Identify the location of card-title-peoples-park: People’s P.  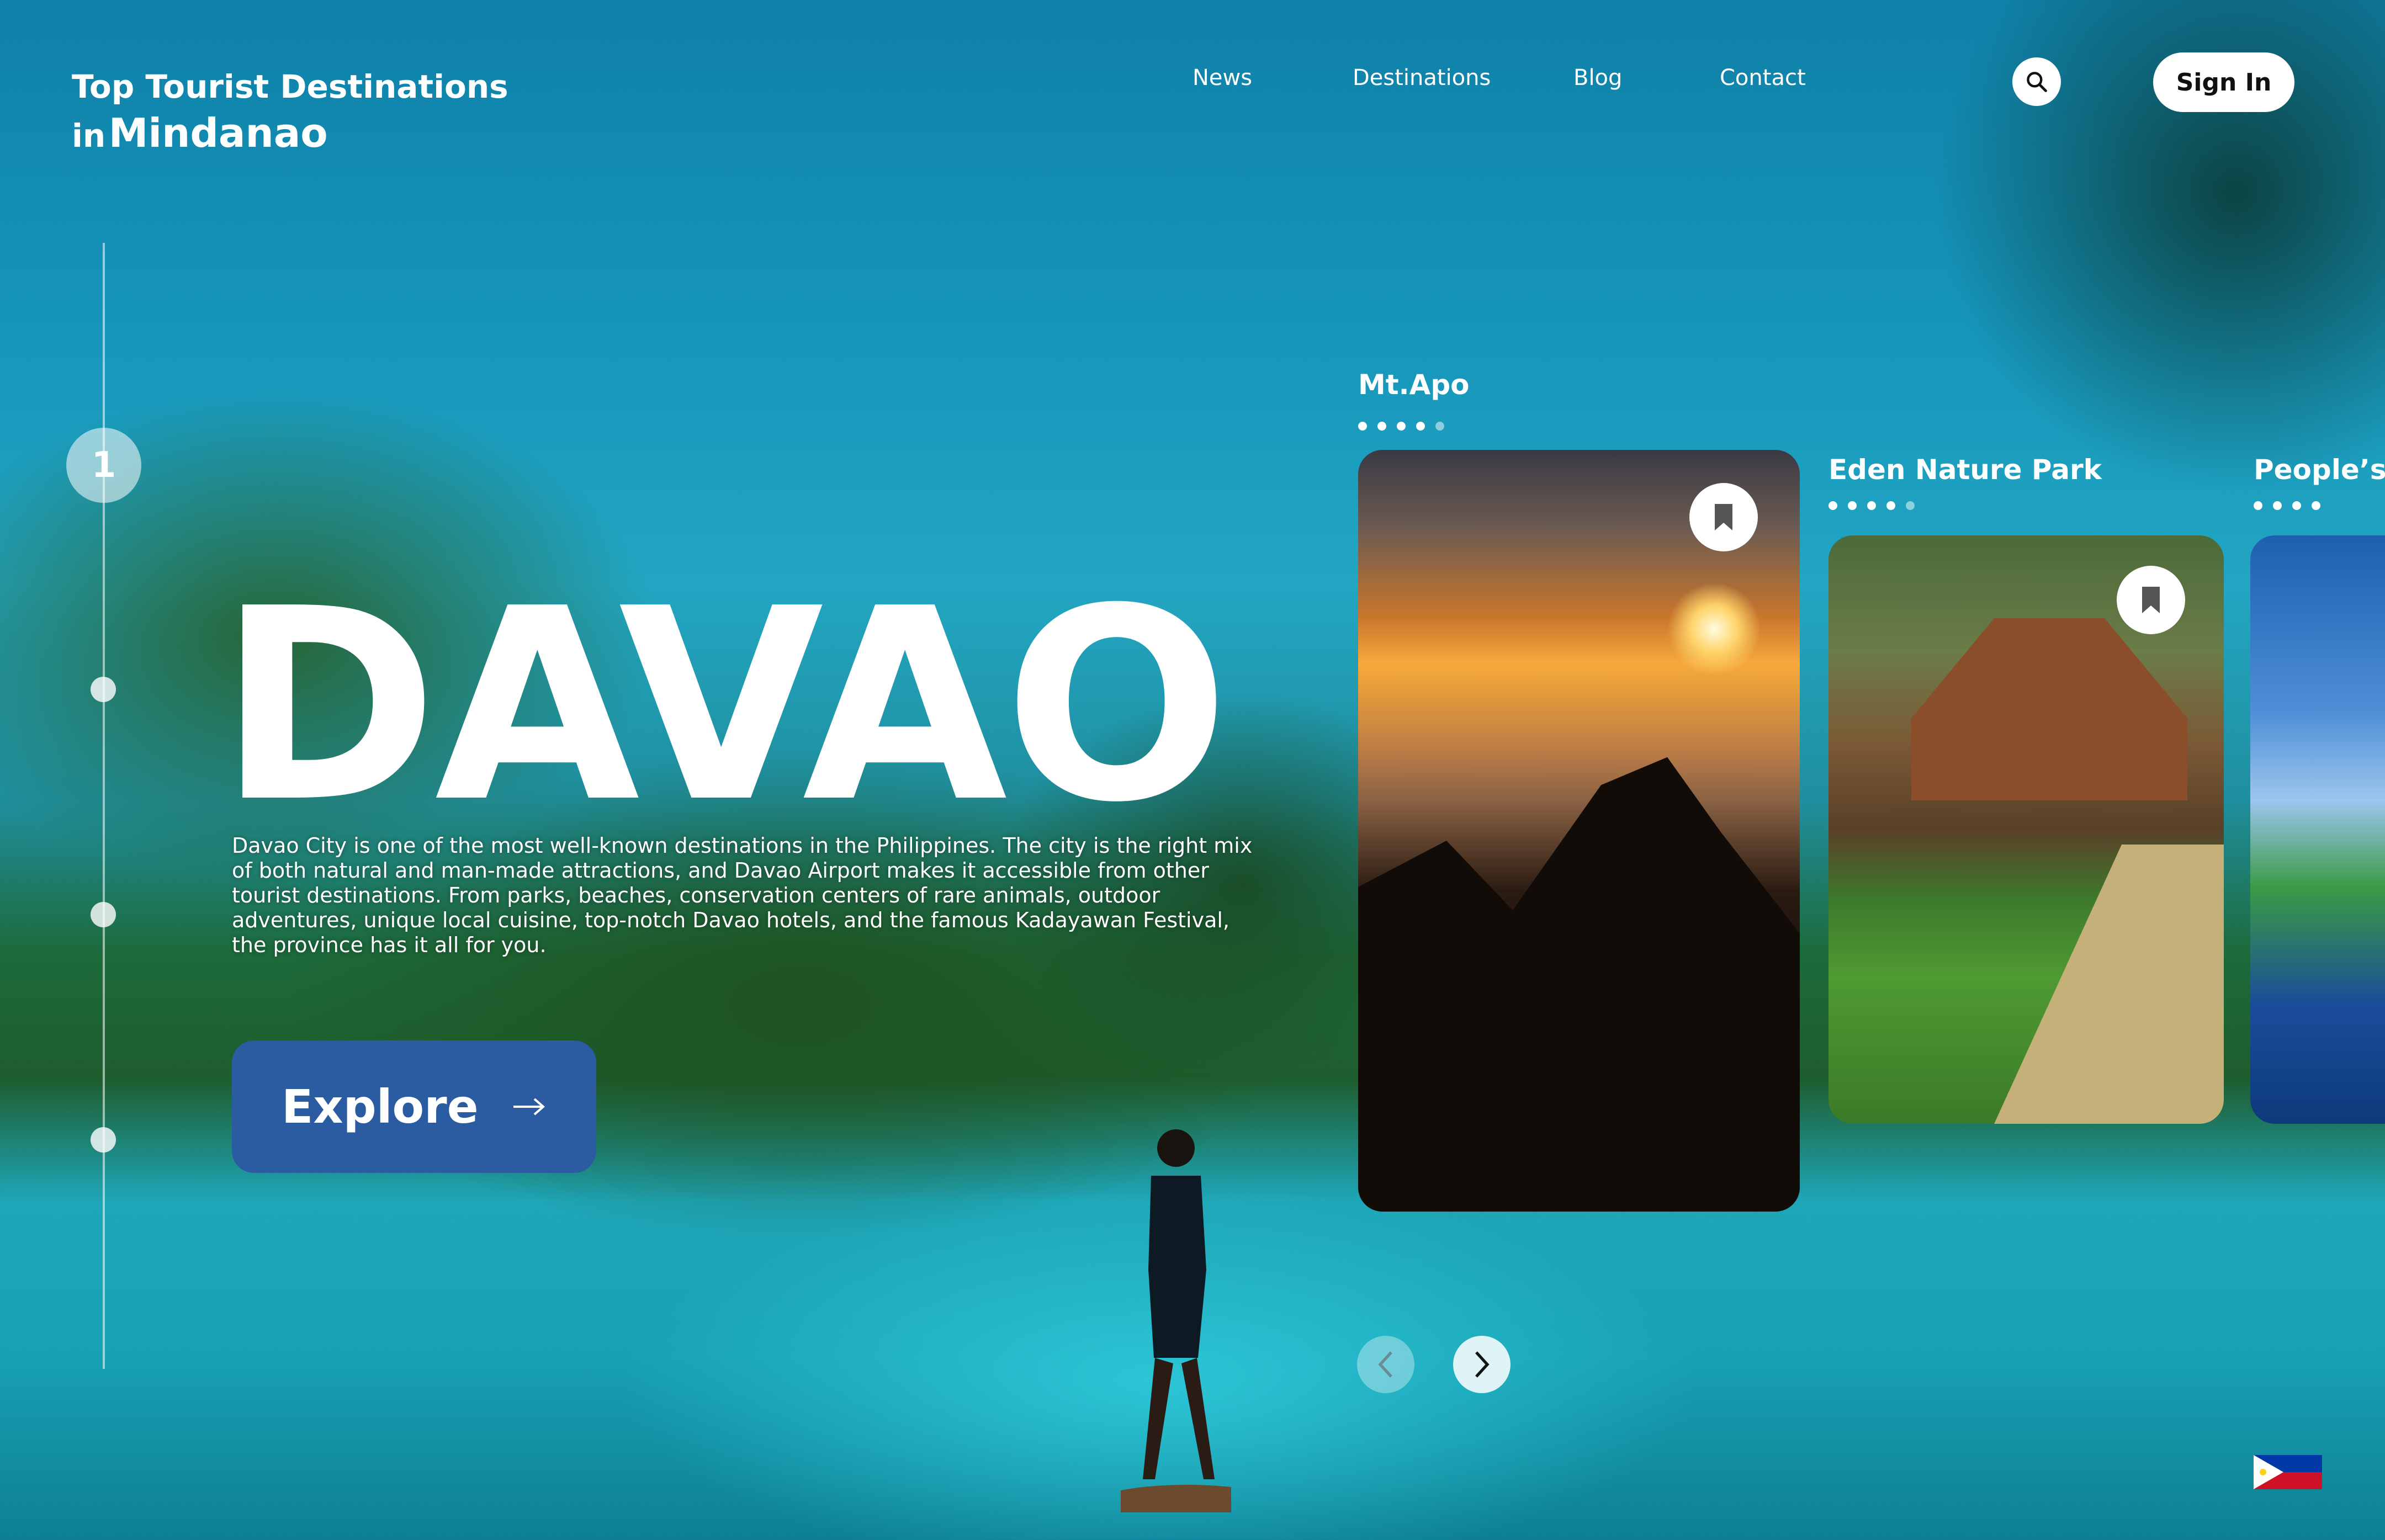
(2320, 470).